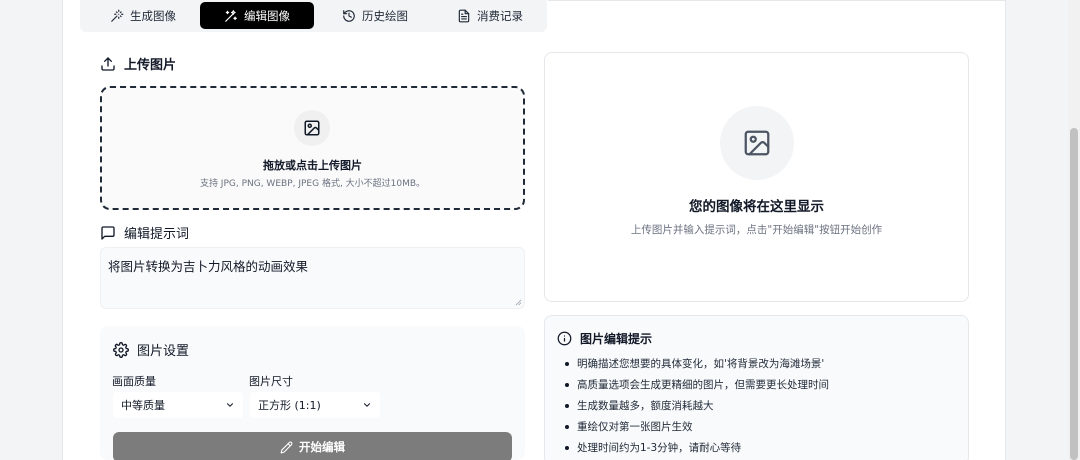 The width and height of the screenshot is (1080, 460). Describe the element at coordinates (616, 339) in the screenshot. I see `tips-heading-text: 图片编辑提示` at that location.